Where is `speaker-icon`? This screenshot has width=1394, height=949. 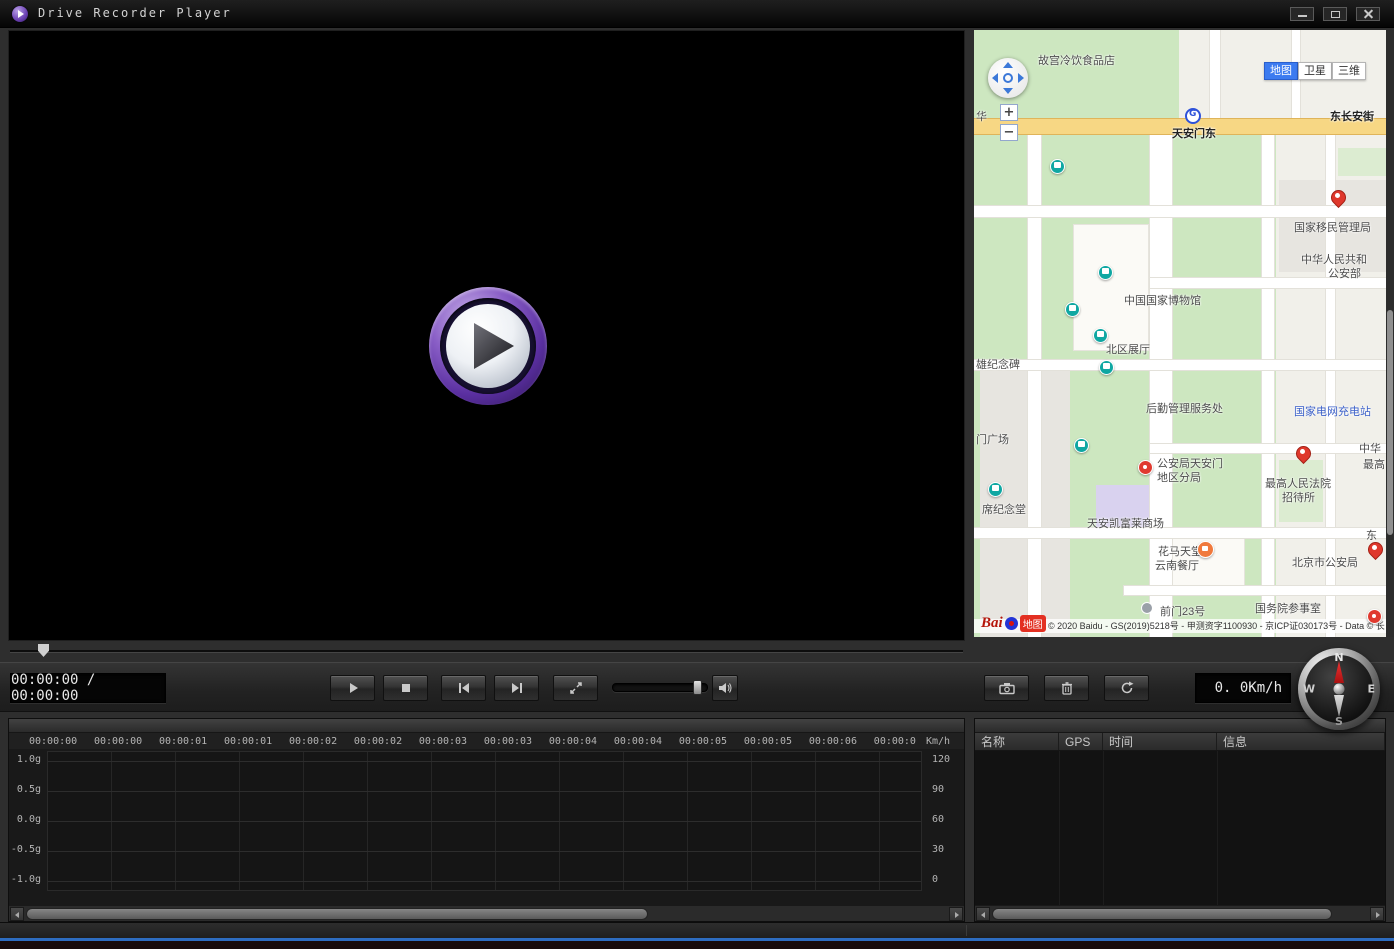 speaker-icon is located at coordinates (725, 688).